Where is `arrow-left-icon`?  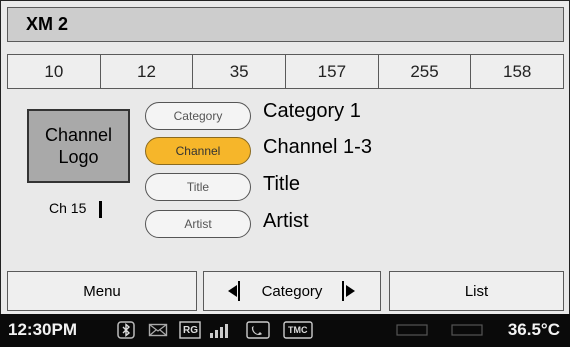
arrow-left-icon is located at coordinates (232, 291).